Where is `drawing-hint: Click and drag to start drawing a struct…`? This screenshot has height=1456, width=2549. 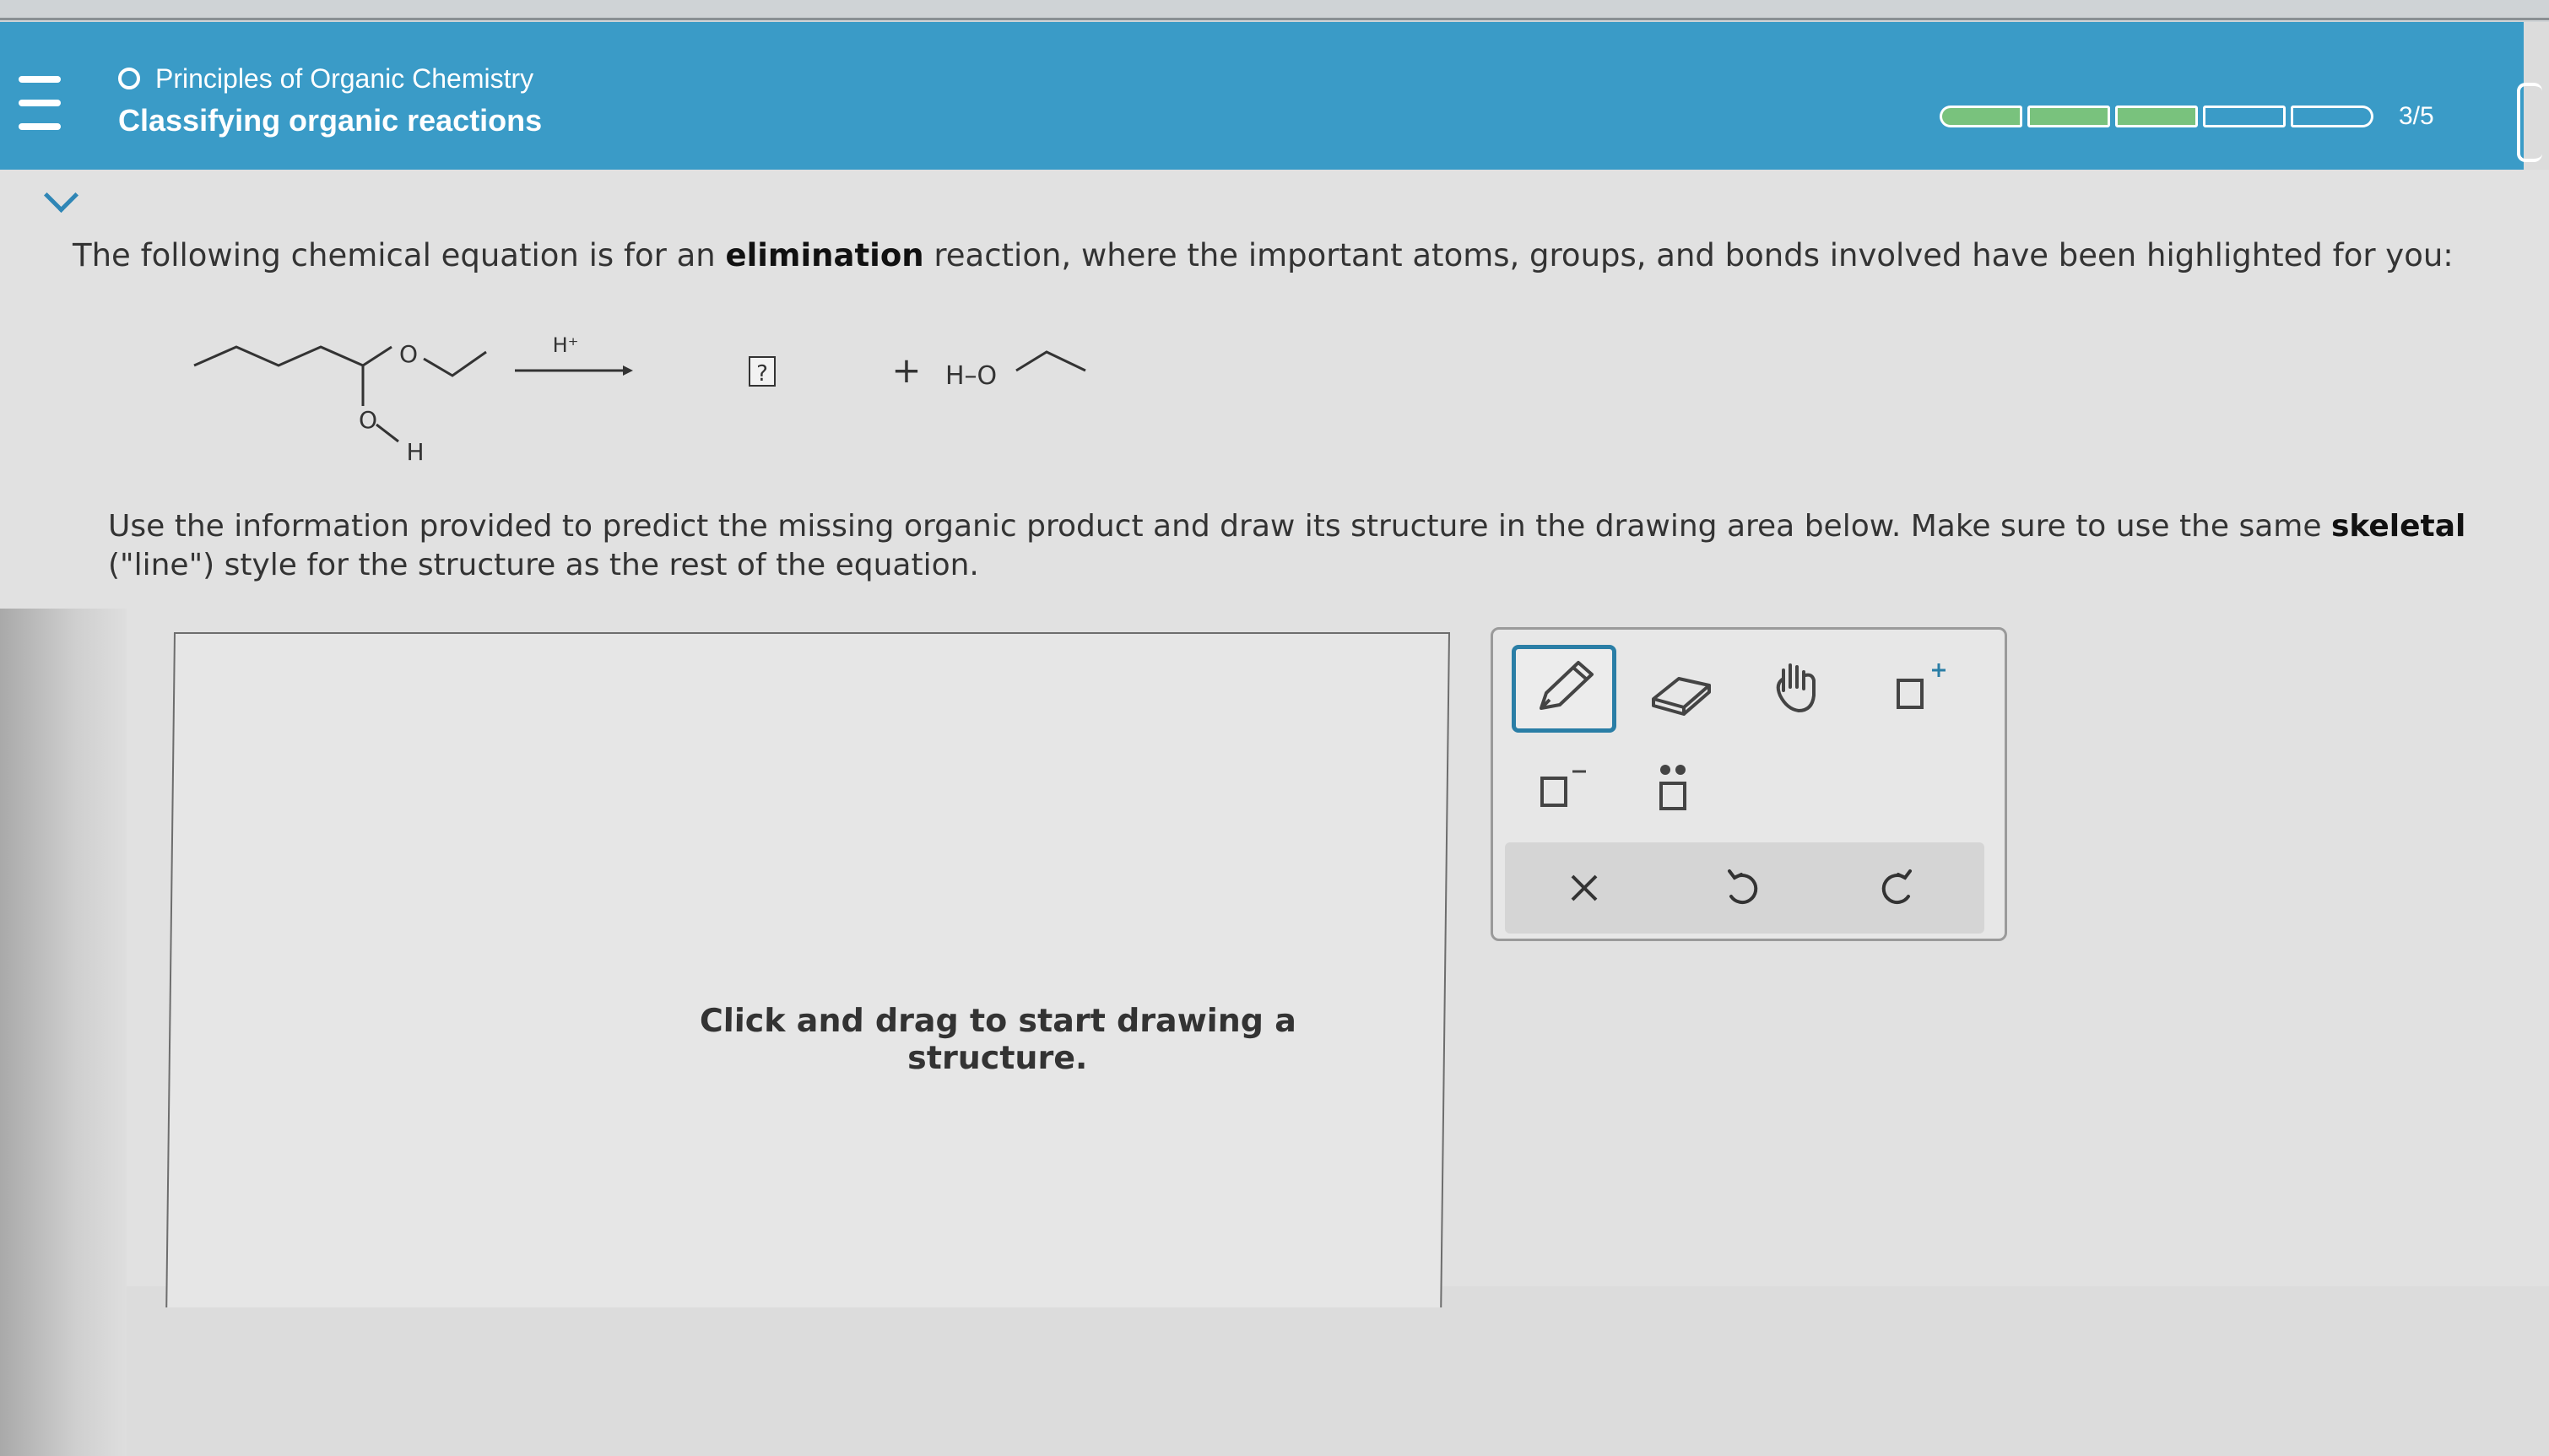
drawing-hint: Click and drag to start drawing a struct… is located at coordinates (998, 1039).